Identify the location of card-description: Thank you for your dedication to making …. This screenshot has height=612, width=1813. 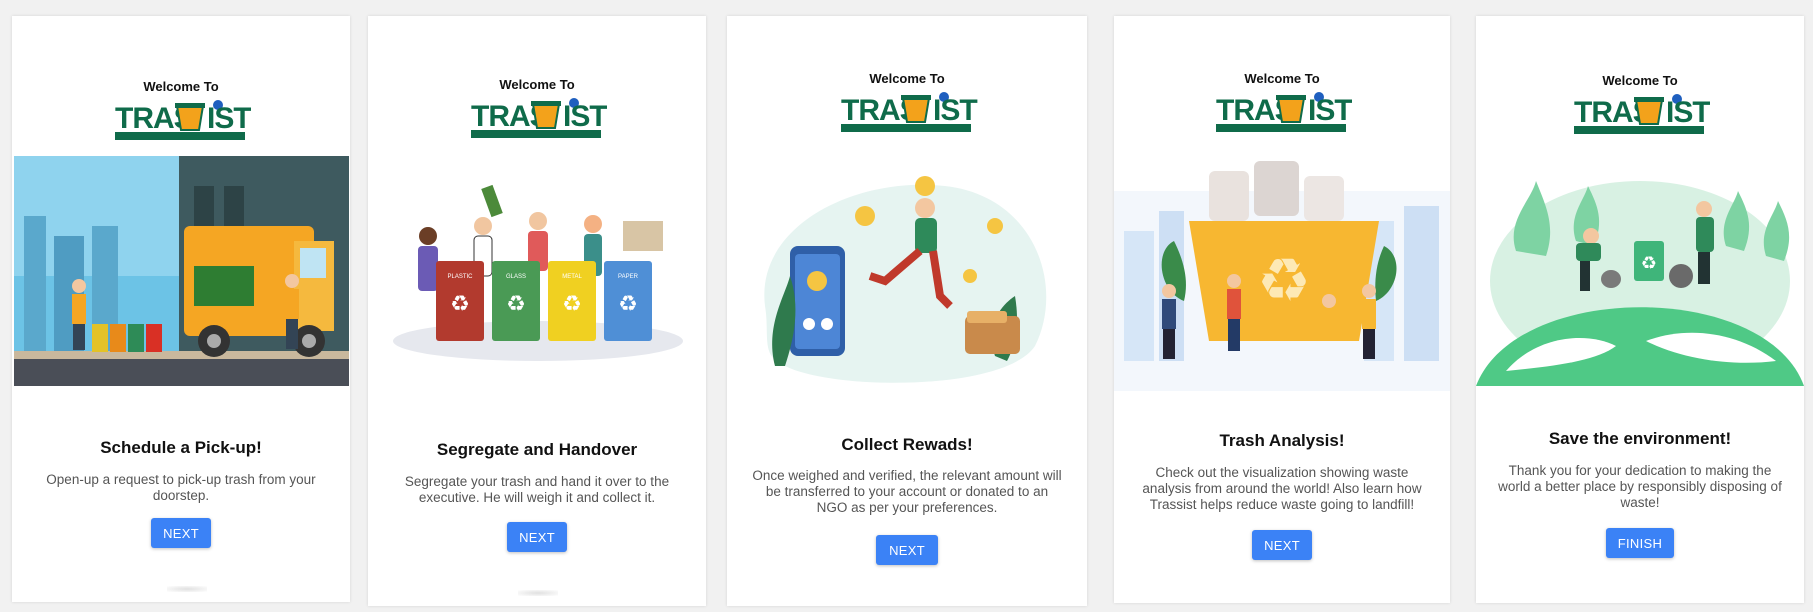
(1640, 486).